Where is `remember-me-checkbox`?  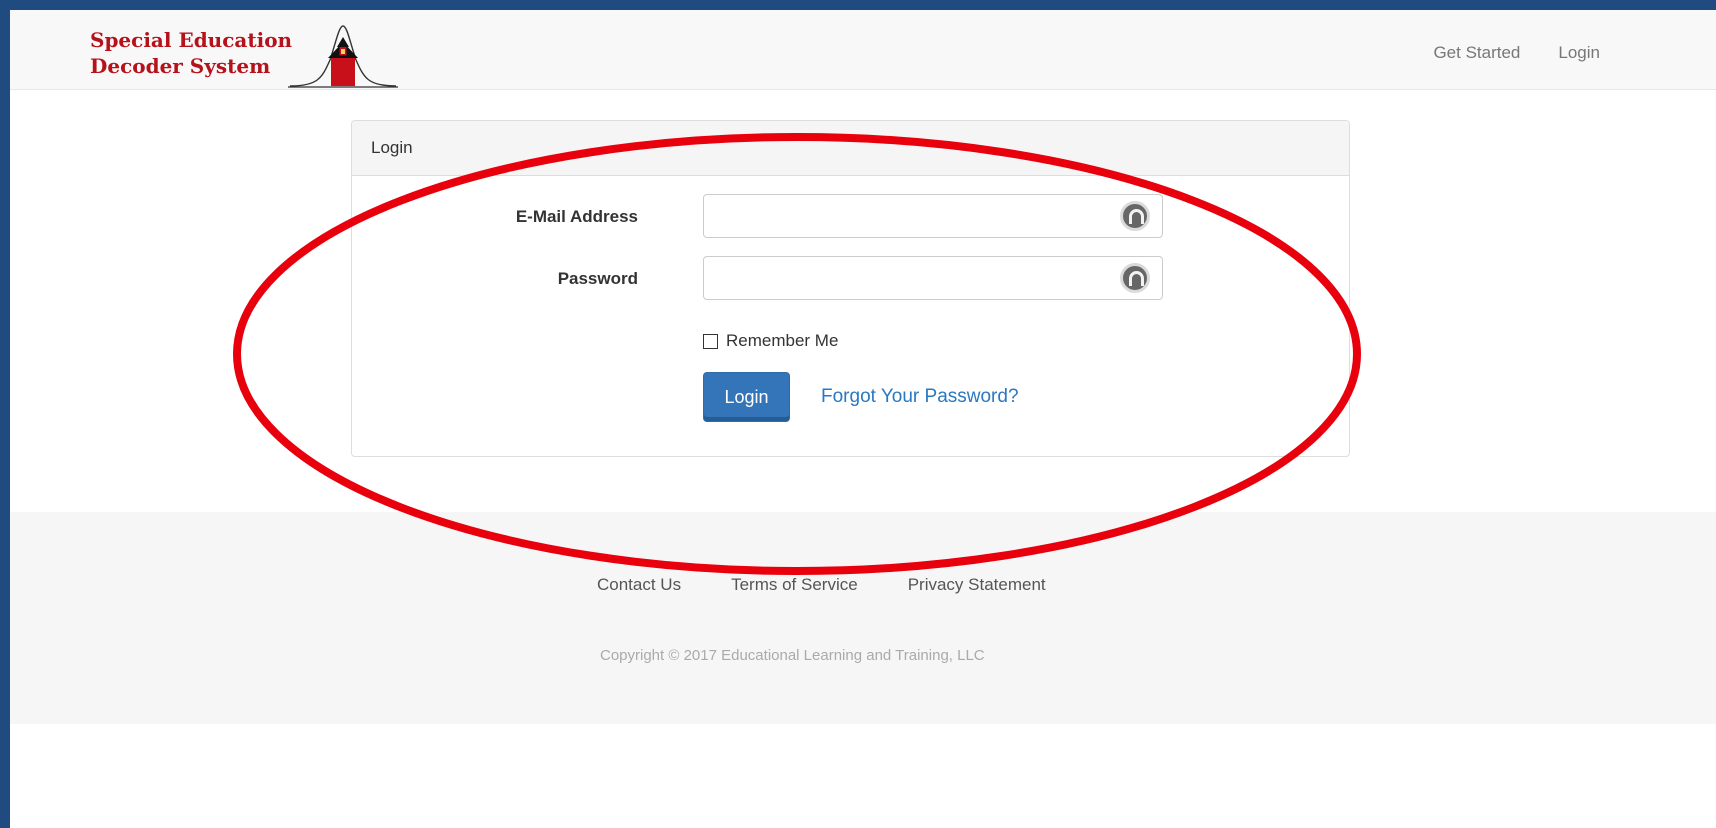
remember-me-checkbox is located at coordinates (710, 341).